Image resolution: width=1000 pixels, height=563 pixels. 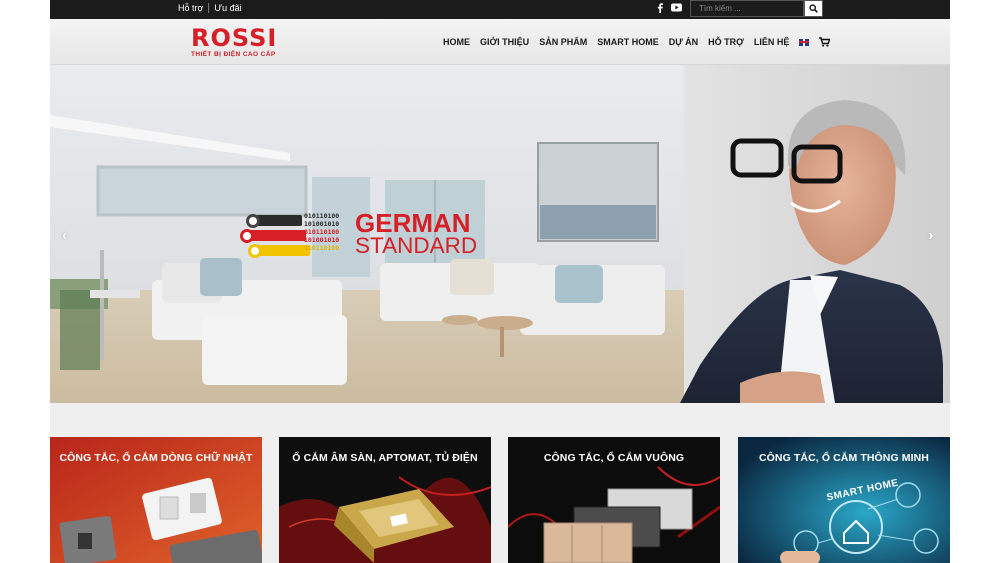 I want to click on search-button, so click(x=813, y=8).